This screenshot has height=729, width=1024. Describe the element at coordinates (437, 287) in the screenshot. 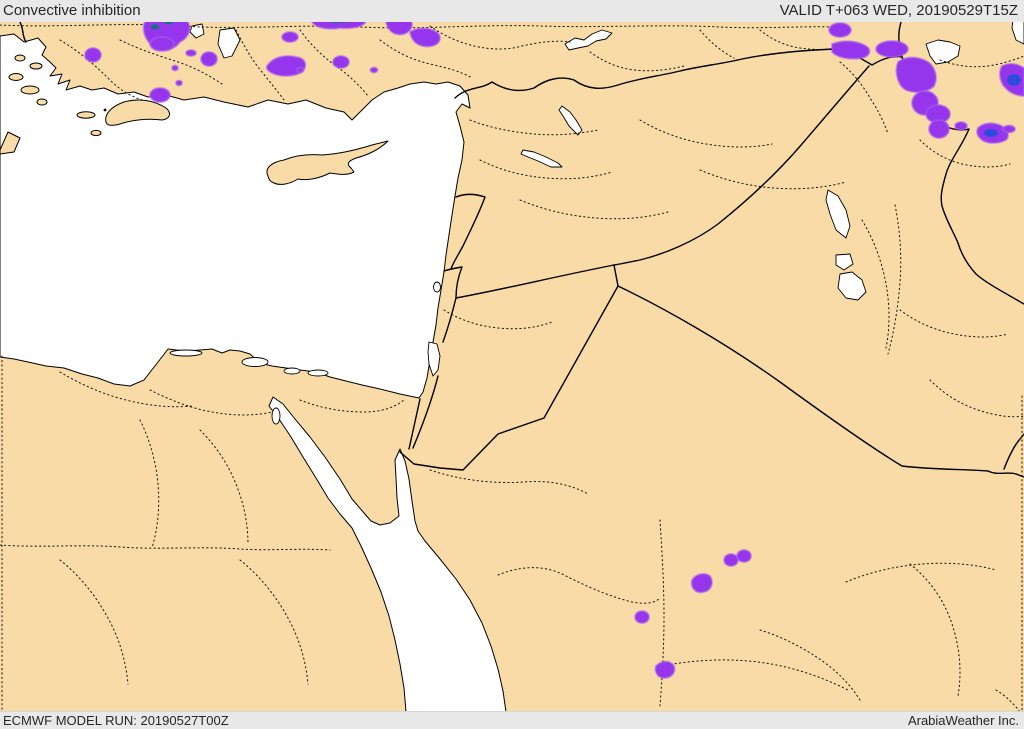

I see `sea-of-galilee` at that location.